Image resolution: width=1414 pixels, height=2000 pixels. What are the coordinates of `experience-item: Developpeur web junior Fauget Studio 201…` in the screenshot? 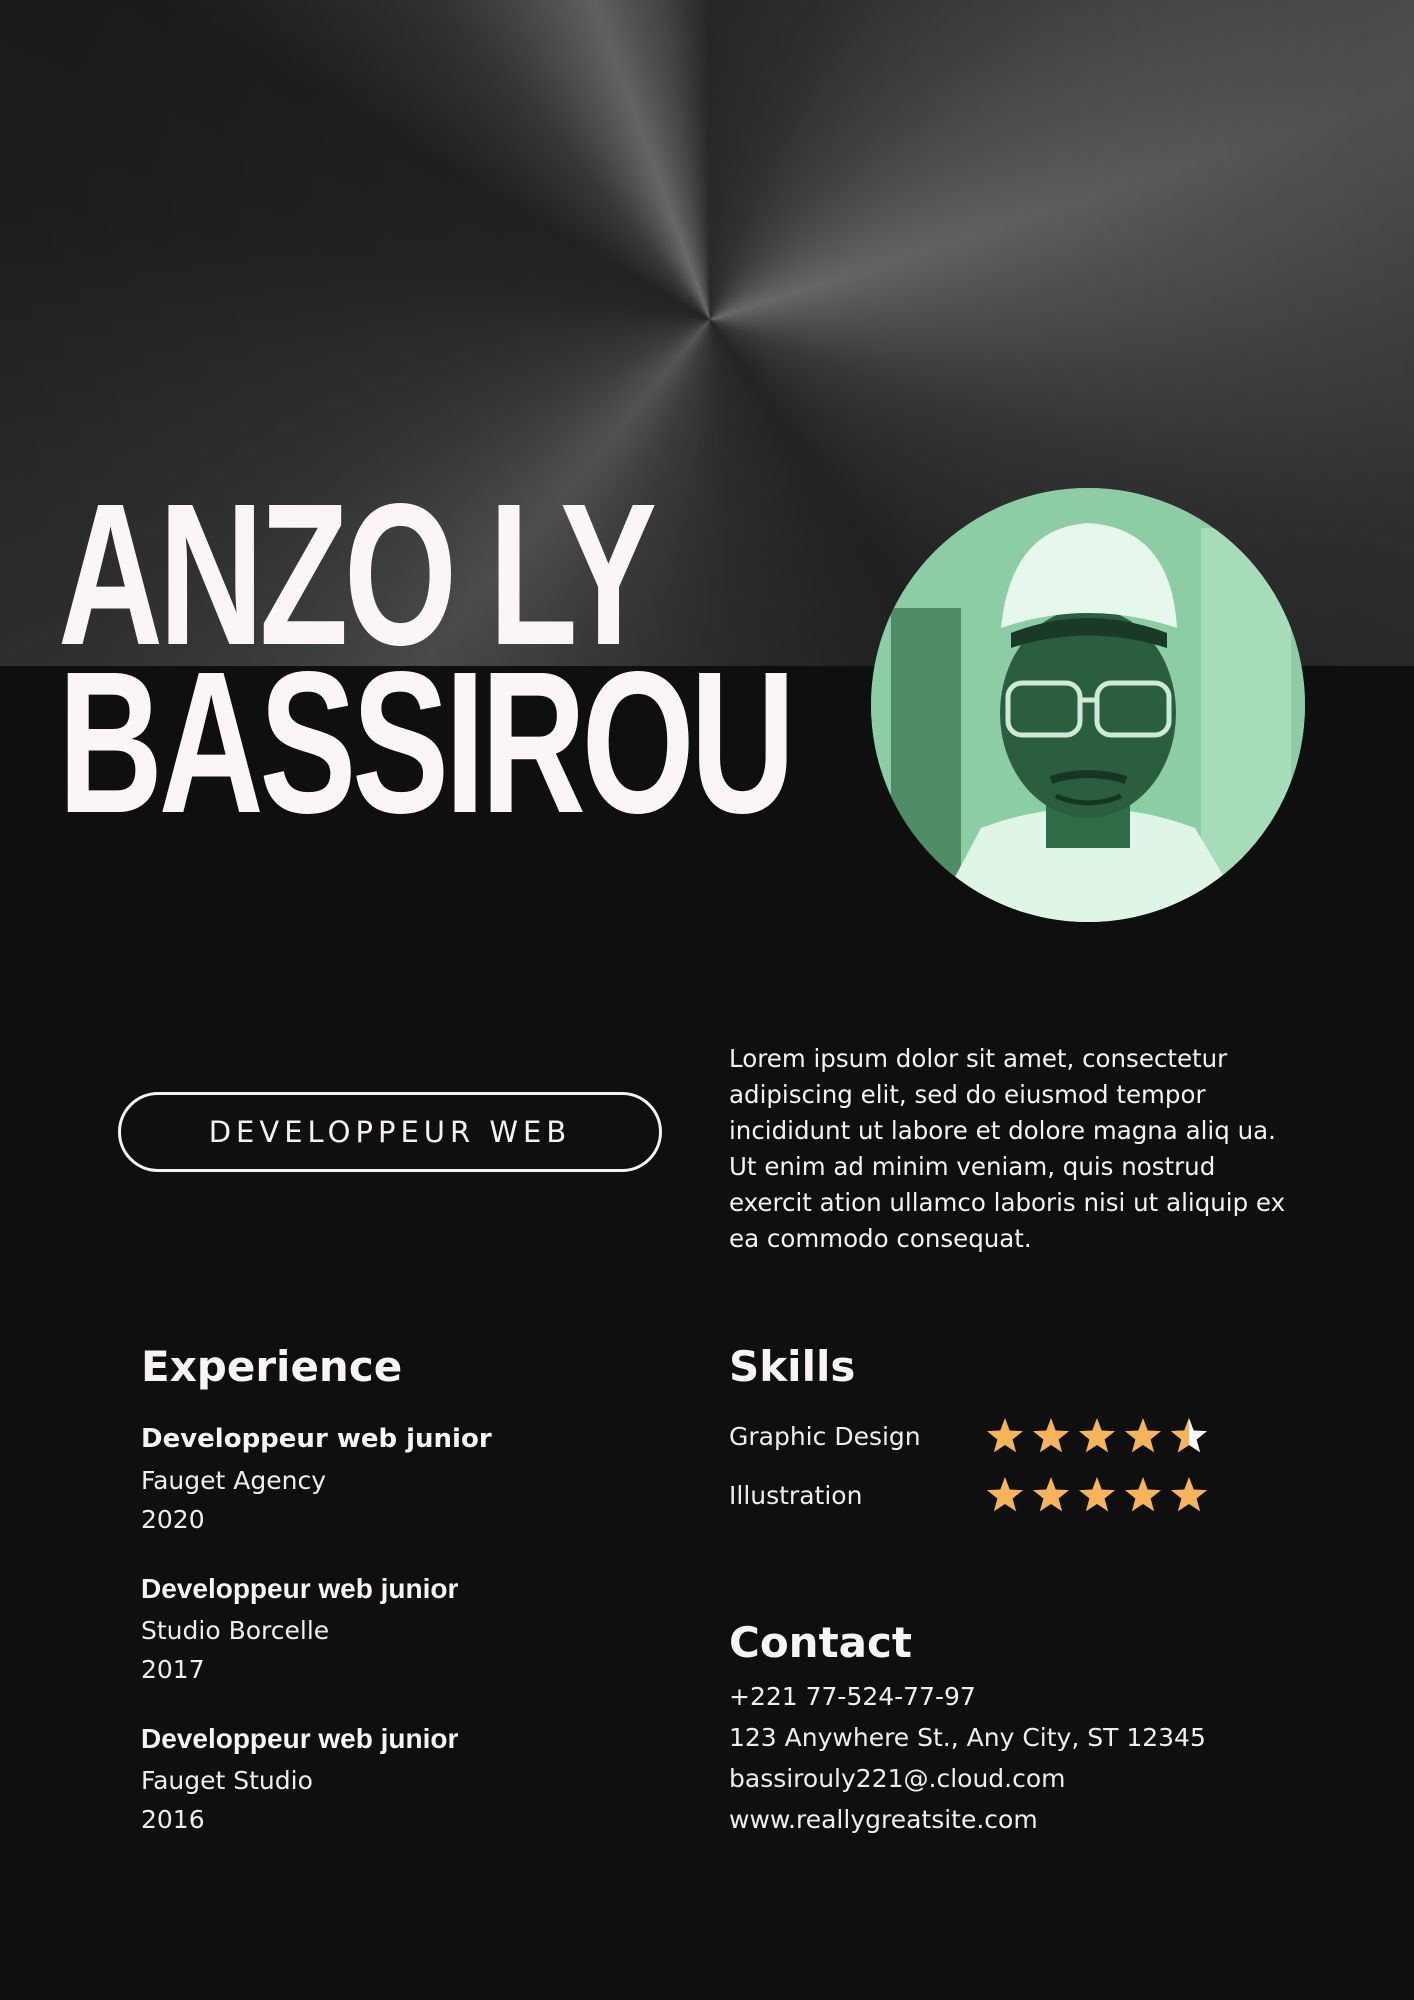 It's located at (401, 1780).